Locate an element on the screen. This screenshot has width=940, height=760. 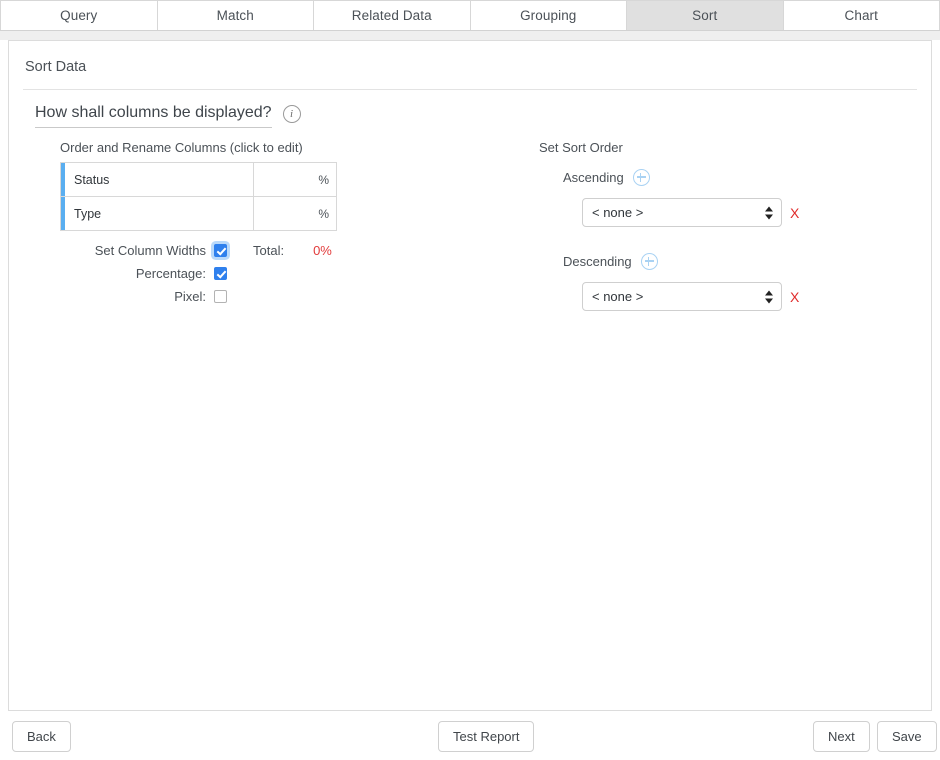
tab-content-gap is located at coordinates (470, 35).